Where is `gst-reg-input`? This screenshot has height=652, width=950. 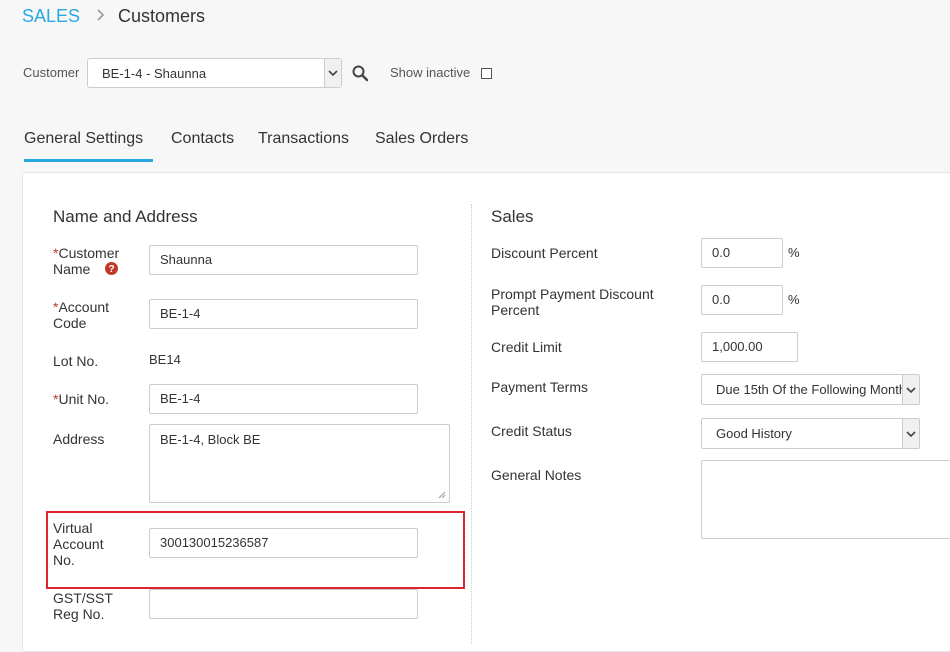 gst-reg-input is located at coordinates (283, 604).